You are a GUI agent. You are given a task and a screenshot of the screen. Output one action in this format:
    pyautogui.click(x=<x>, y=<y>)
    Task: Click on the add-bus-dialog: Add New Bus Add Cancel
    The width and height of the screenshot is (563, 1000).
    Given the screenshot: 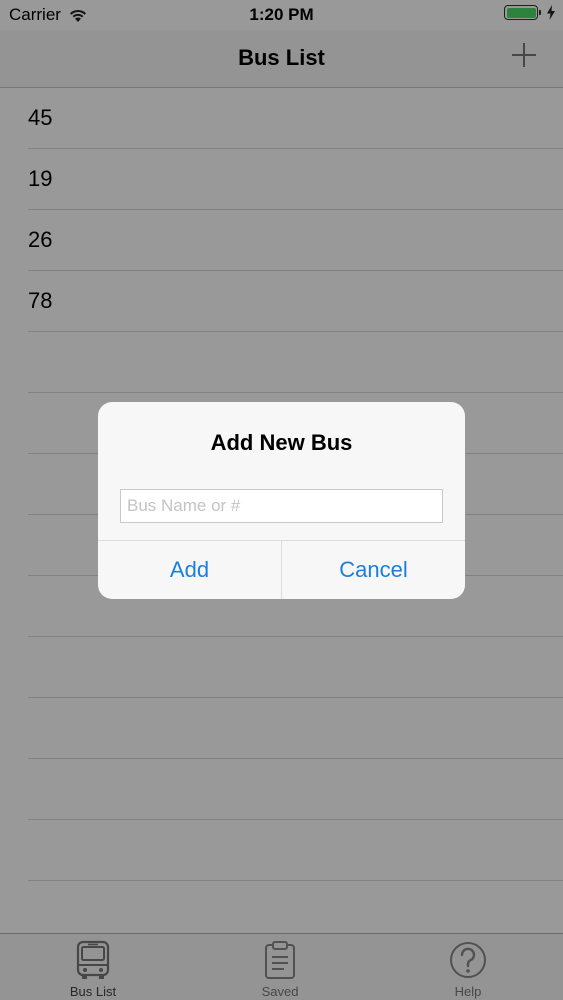 What is the action you would take?
    pyautogui.click(x=281, y=500)
    